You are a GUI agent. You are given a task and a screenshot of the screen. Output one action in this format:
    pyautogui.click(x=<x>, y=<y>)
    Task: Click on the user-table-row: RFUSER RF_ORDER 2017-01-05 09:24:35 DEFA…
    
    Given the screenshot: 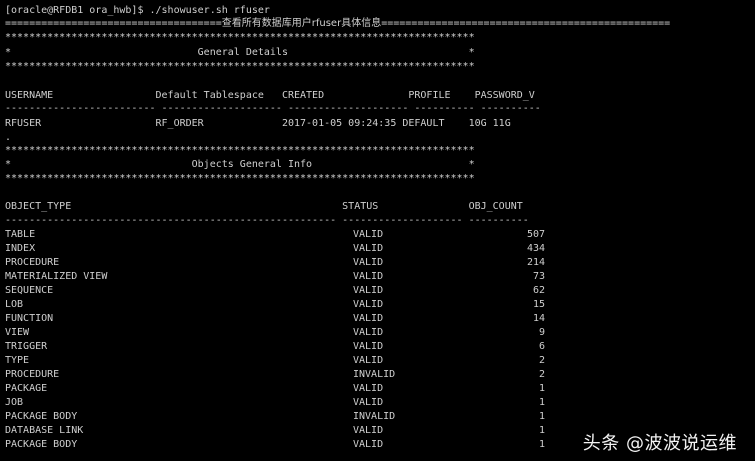 What is the action you would take?
    pyautogui.click(x=258, y=123)
    